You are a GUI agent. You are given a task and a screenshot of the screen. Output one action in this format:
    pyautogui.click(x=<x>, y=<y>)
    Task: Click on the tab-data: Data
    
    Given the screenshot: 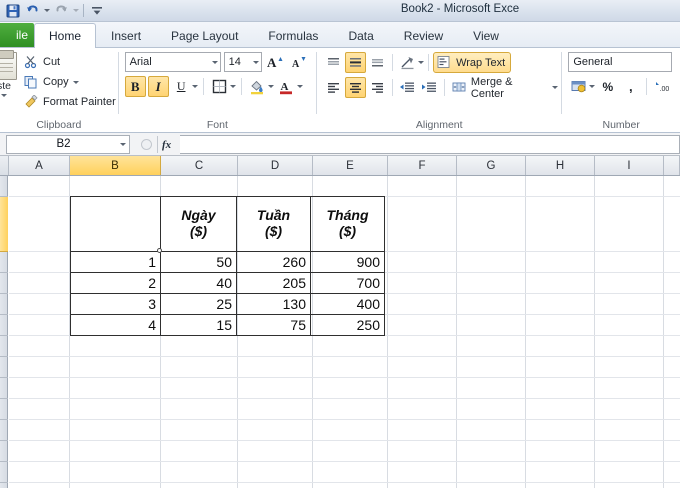 What is the action you would take?
    pyautogui.click(x=360, y=35)
    